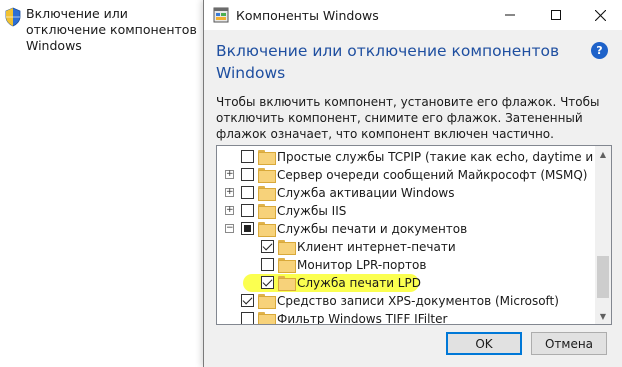  I want to click on tree-vertical-scrollbar: ▲ ▼, so click(603, 235).